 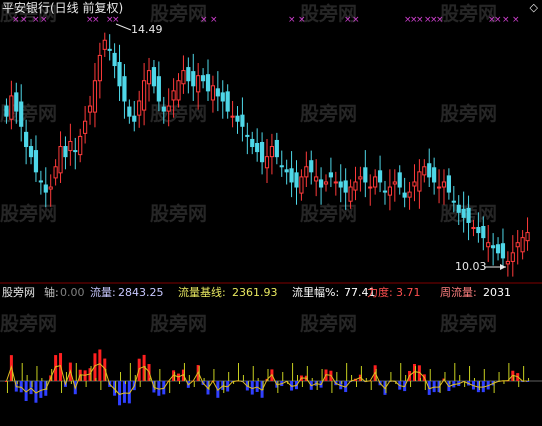 I want to click on axis-value: 0.00, so click(x=72, y=292).